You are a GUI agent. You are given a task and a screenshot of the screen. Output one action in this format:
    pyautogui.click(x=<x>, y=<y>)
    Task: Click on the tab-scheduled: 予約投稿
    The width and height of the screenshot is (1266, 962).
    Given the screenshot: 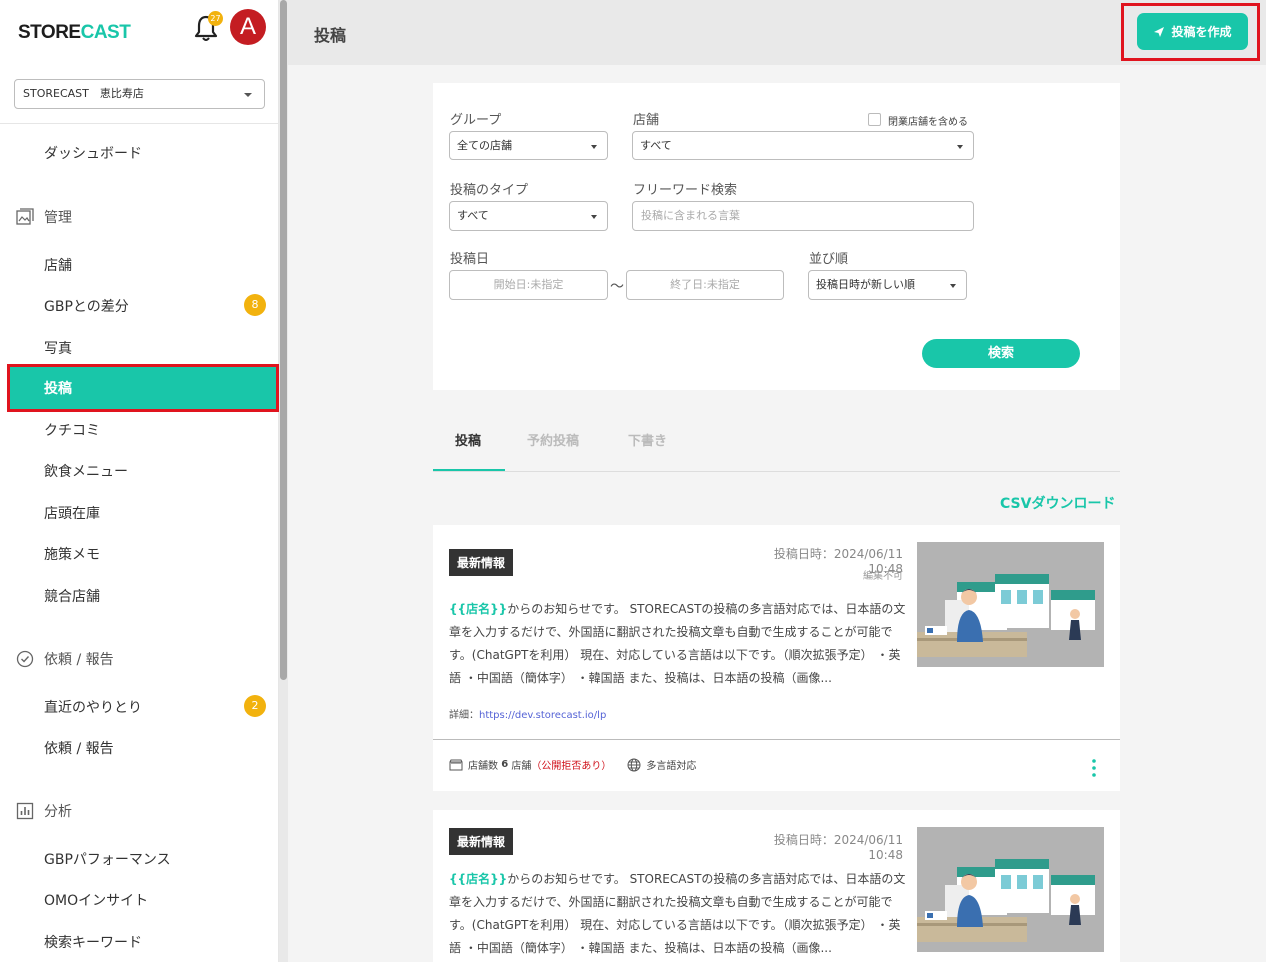 What is the action you would take?
    pyautogui.click(x=553, y=439)
    